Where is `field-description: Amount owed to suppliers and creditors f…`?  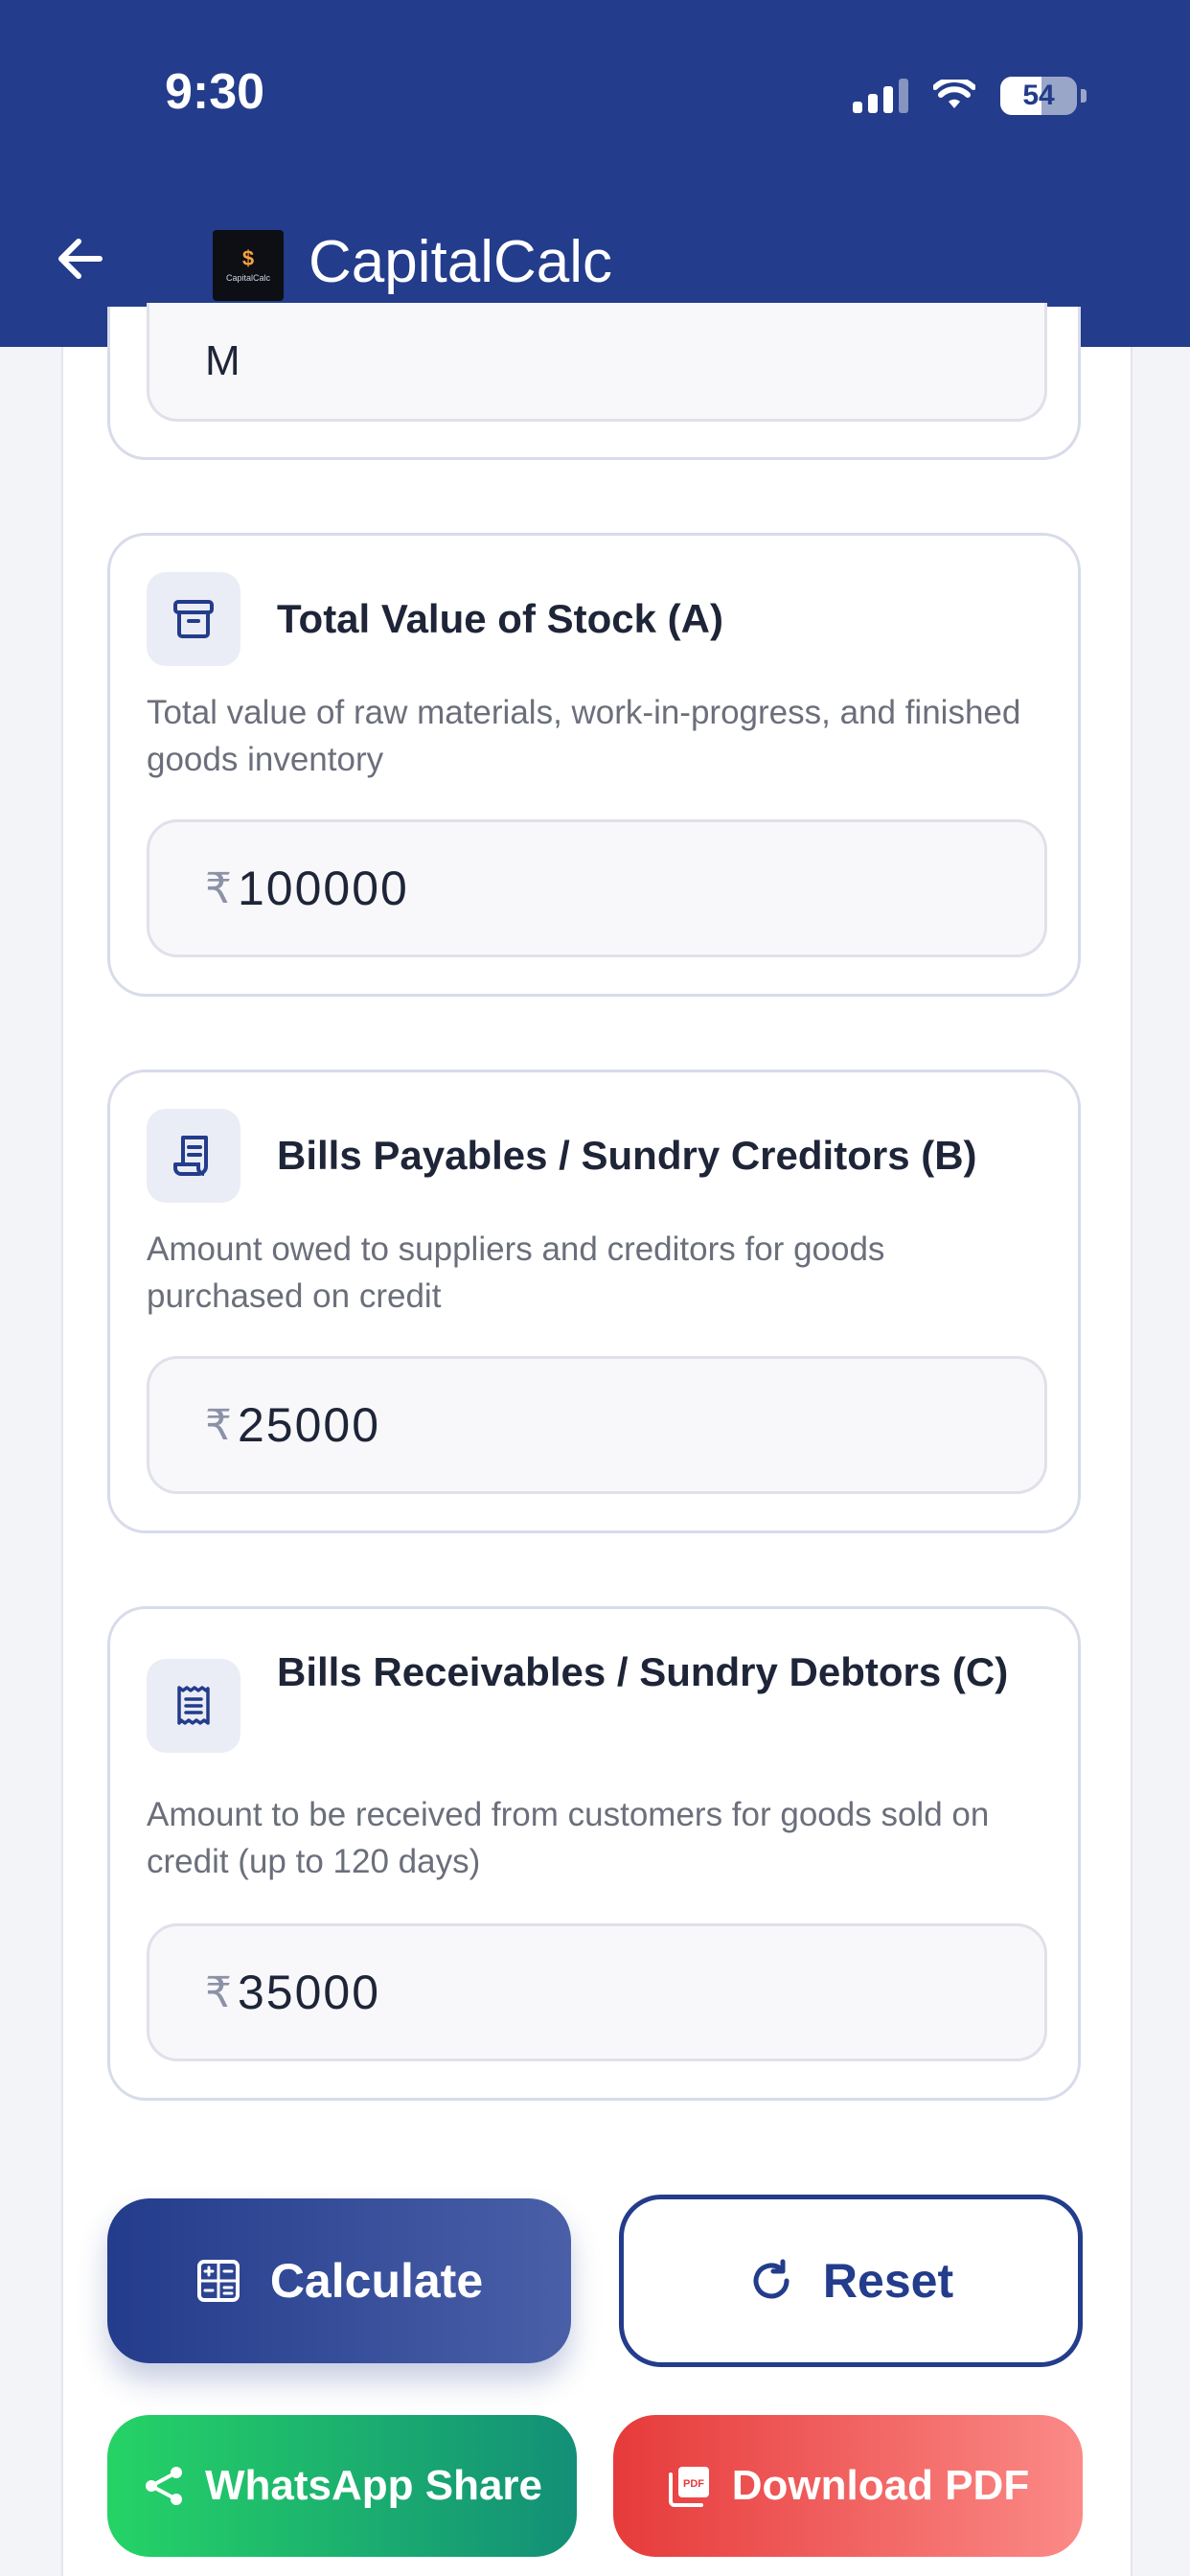 field-description: Amount owed to suppliers and creditors f… is located at coordinates (516, 1272).